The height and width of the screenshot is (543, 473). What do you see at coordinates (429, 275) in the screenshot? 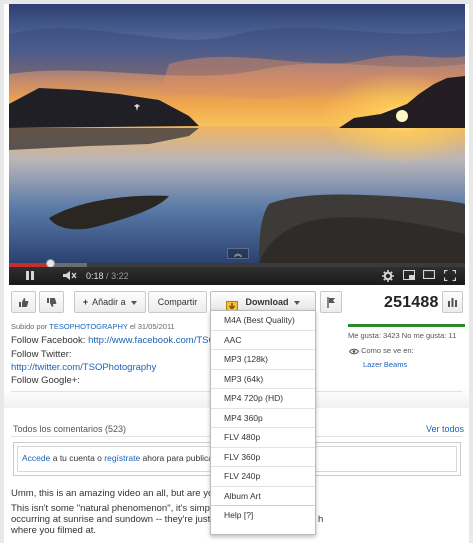
I see `large-player-icon` at bounding box center [429, 275].